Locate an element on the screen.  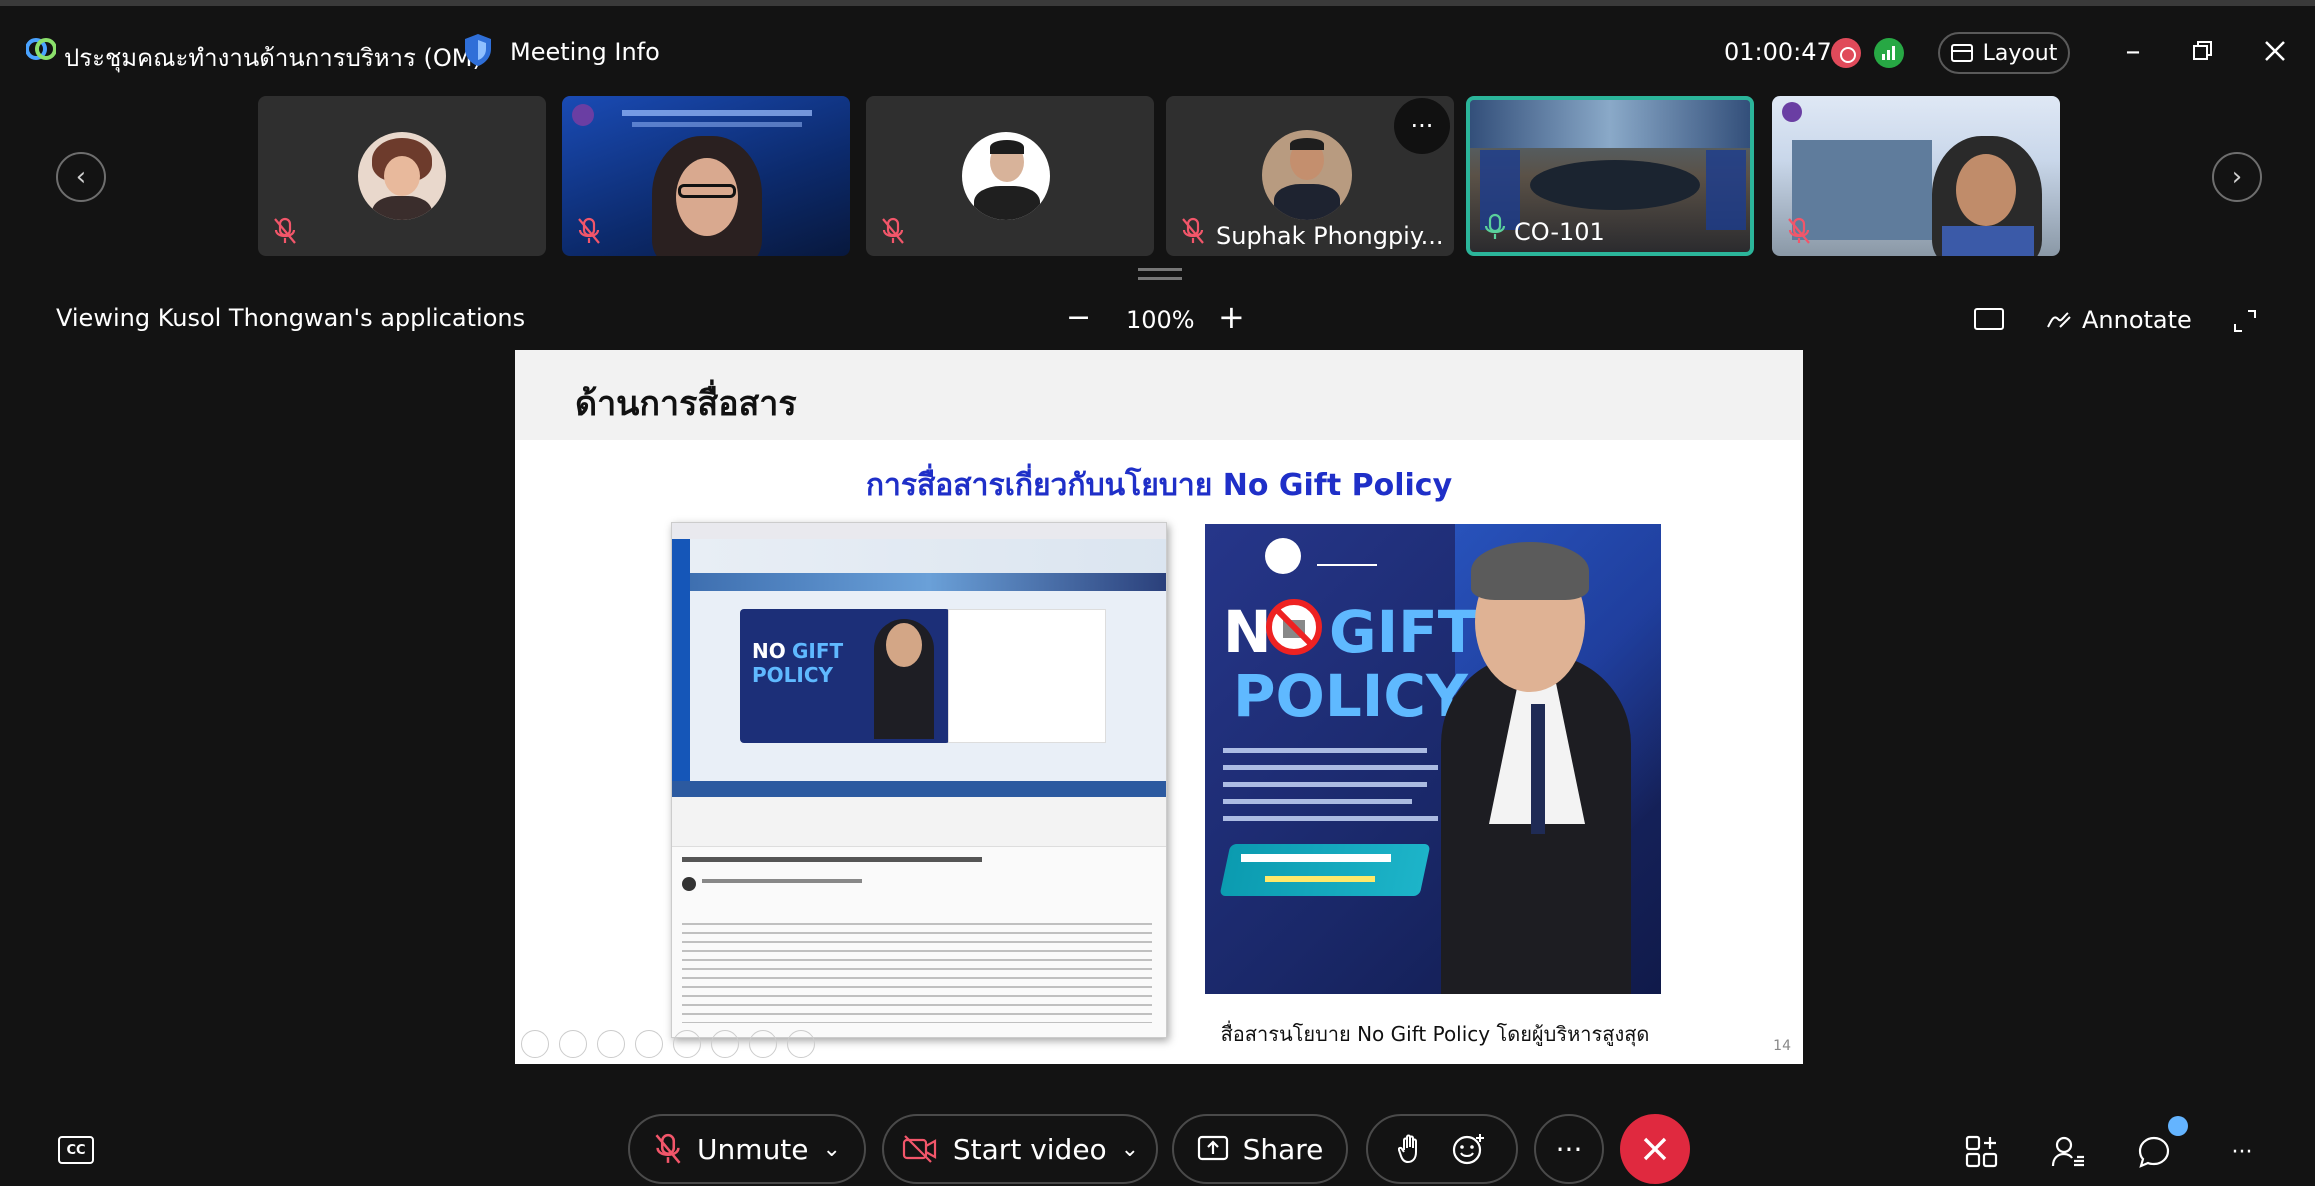
start-video-button: Start video ⌄ is located at coordinates (1020, 1149).